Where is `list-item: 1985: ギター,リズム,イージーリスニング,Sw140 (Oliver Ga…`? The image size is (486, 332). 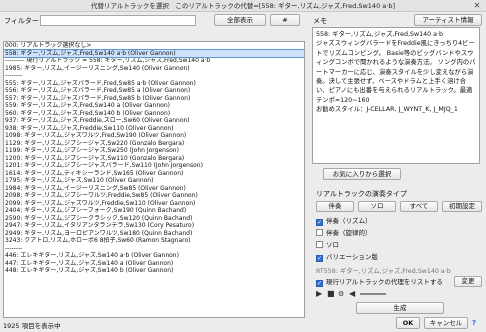 list-item: 1985: ギター,リズム,イージーリスニング,Sw140 (Oliver Ga… is located at coordinates (154, 69).